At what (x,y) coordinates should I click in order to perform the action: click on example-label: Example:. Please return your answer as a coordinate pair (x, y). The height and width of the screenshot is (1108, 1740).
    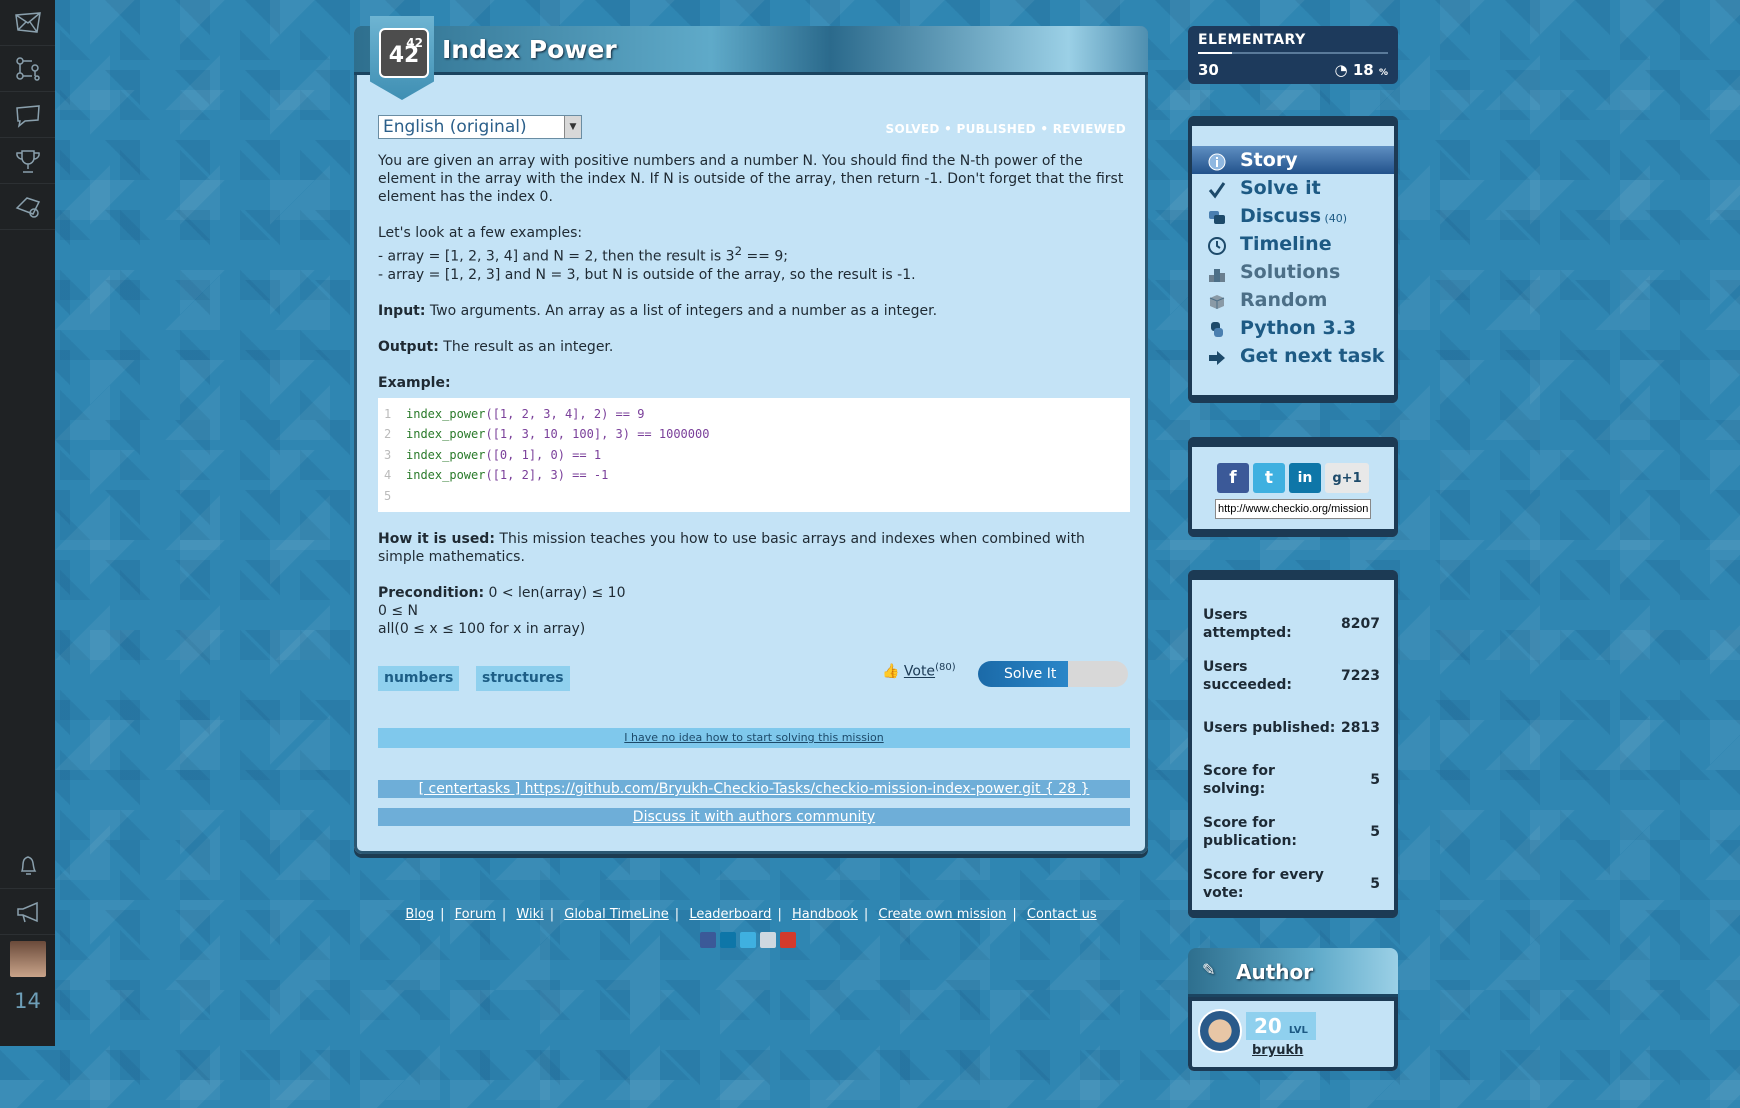
    Looking at the image, I should click on (414, 382).